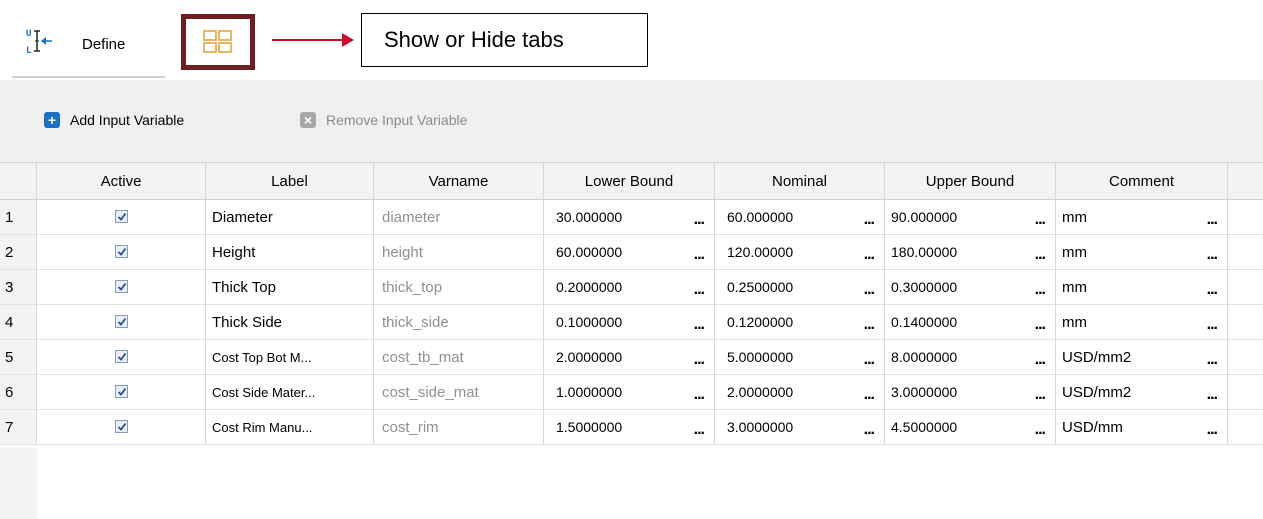  I want to click on varname-cell: height, so click(459, 252).